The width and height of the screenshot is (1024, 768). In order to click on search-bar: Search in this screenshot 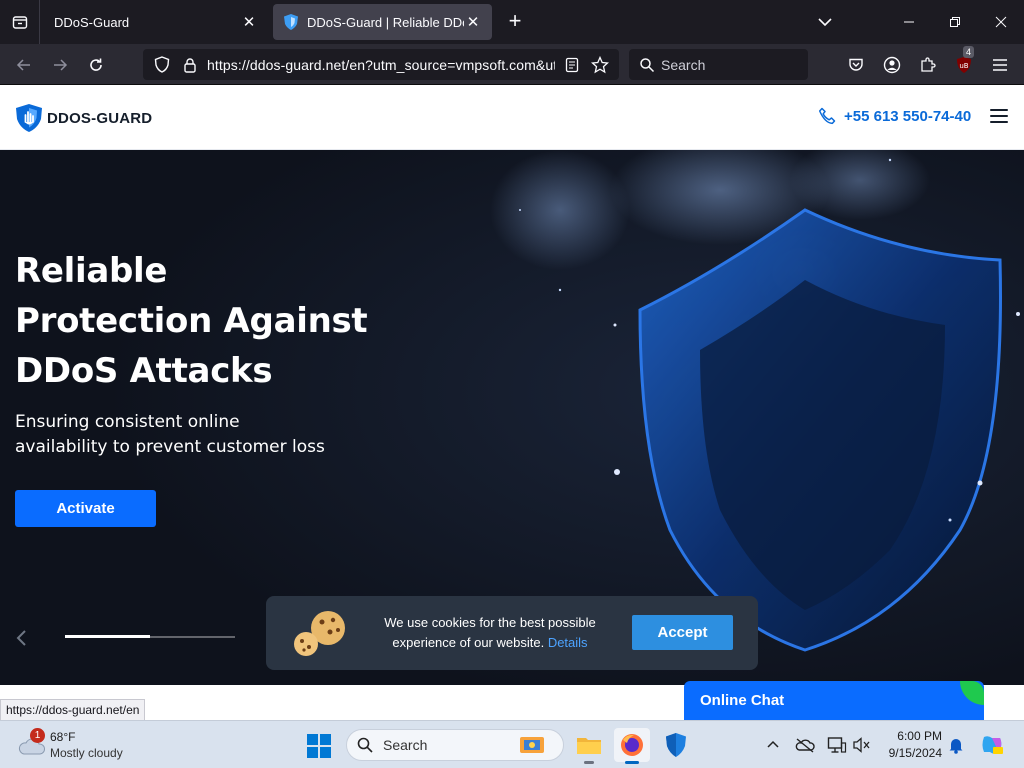, I will do `click(718, 64)`.